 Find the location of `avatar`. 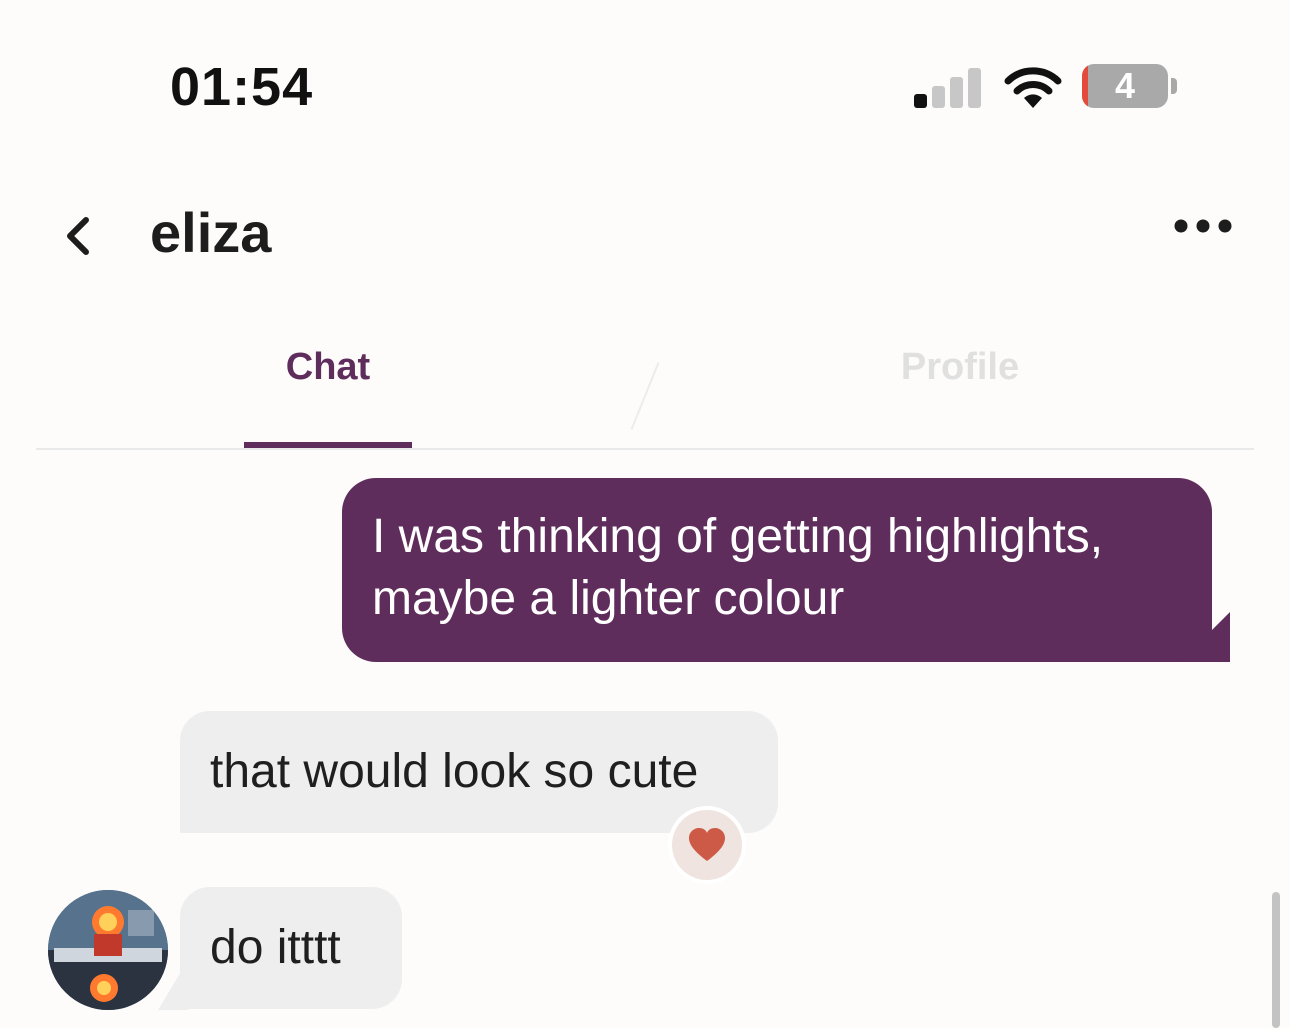

avatar is located at coordinates (108, 950).